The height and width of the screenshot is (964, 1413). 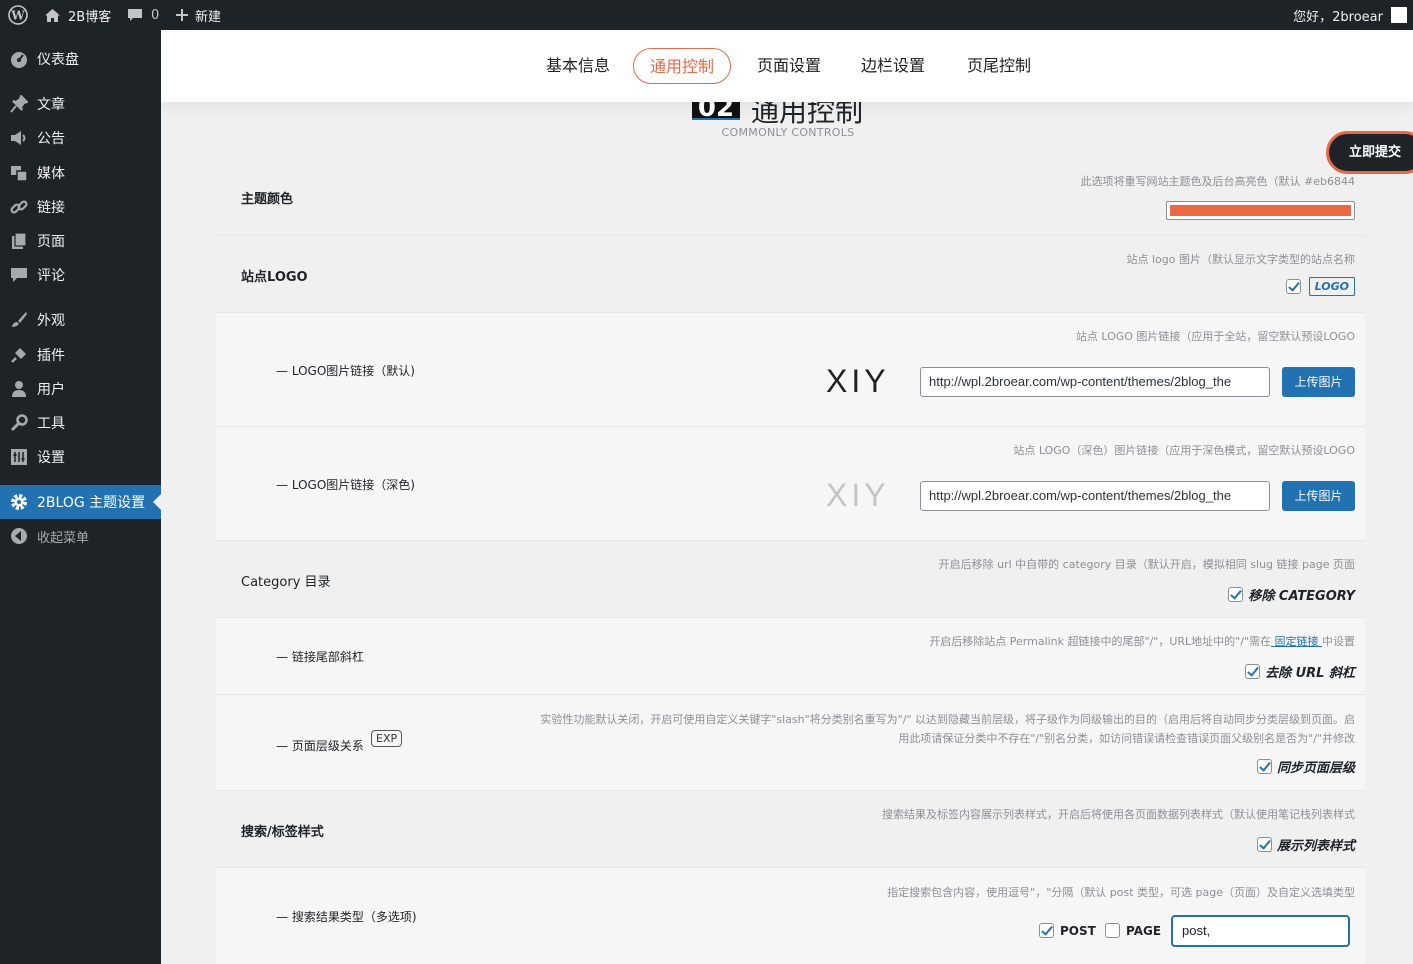 I want to click on sidebar-item-label: 媒体, so click(x=51, y=174).